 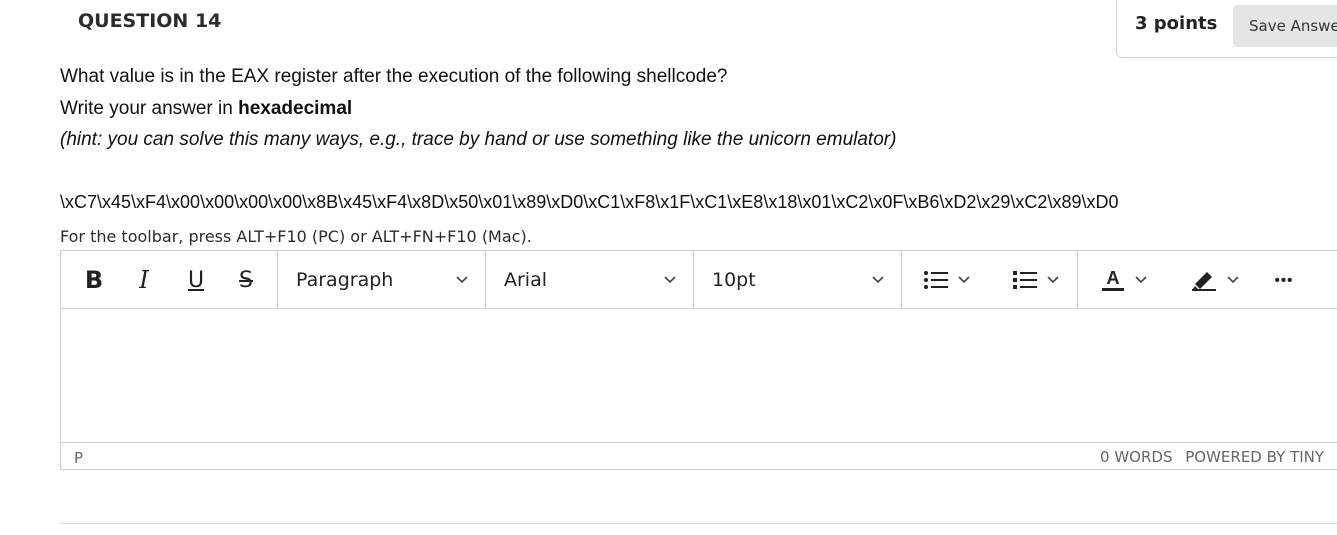 What do you see at coordinates (78, 458) in the screenshot?
I see `element-path: P` at bounding box center [78, 458].